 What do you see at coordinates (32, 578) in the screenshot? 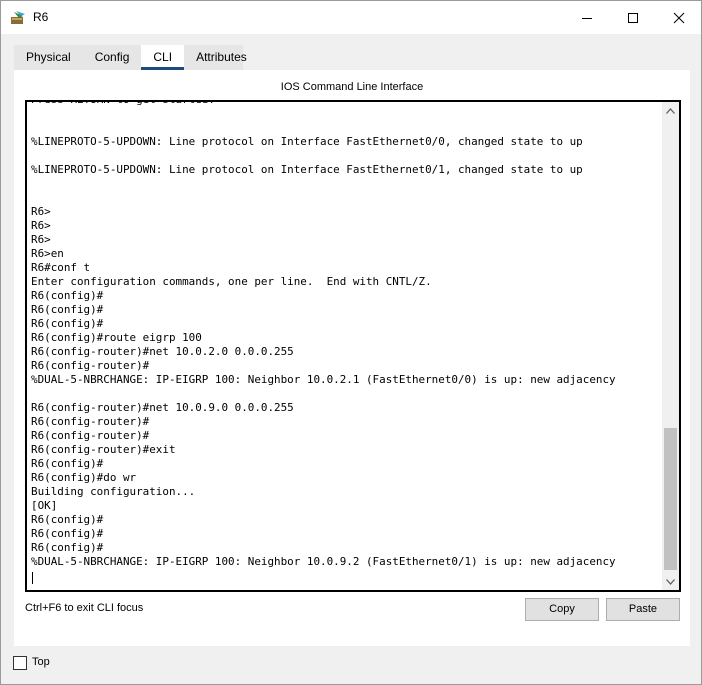
I see `text-cursor` at bounding box center [32, 578].